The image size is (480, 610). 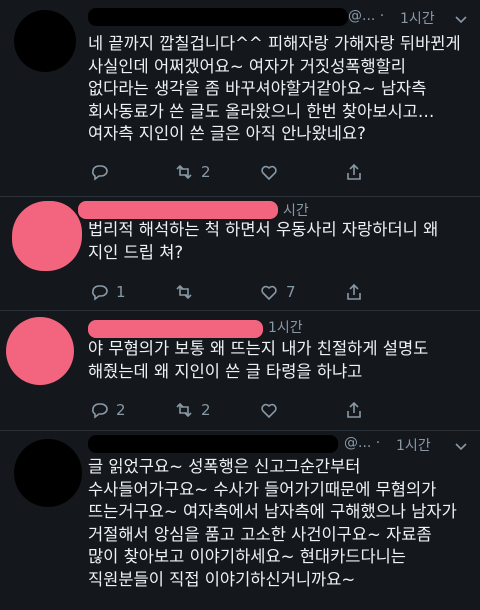 I want to click on retweet-button, so click(x=215, y=292).